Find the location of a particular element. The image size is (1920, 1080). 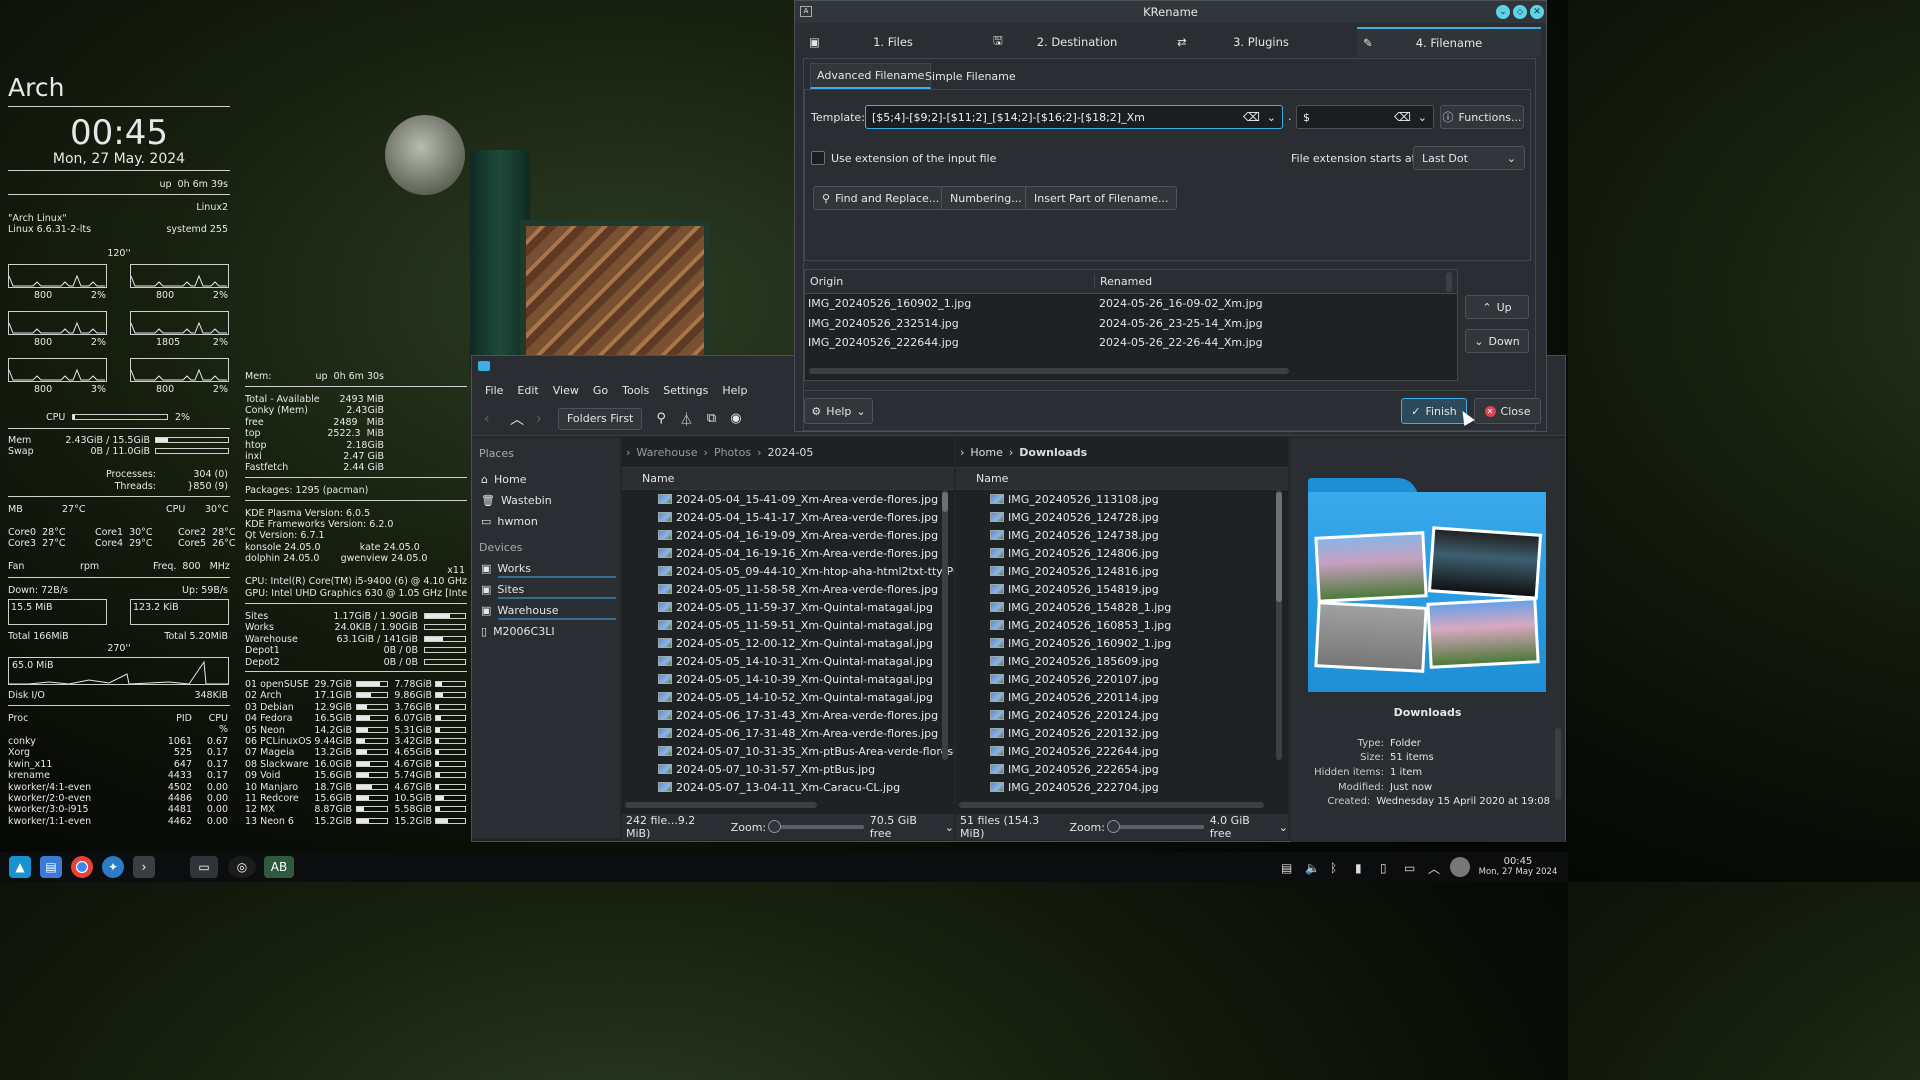

breadcrumb-item: Home is located at coordinates (986, 452).